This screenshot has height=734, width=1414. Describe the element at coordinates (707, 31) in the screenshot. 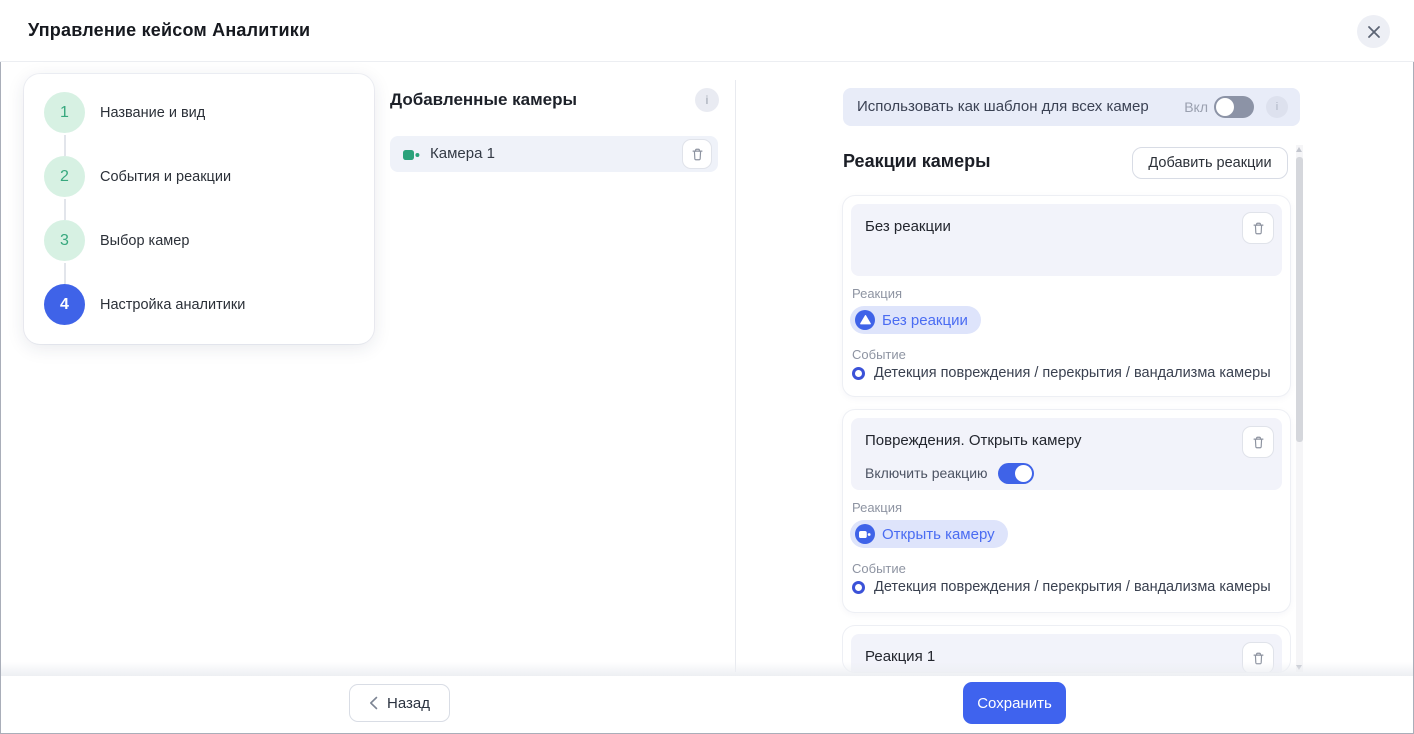

I see `dialog-header: Управление кейсом Аналитики` at that location.